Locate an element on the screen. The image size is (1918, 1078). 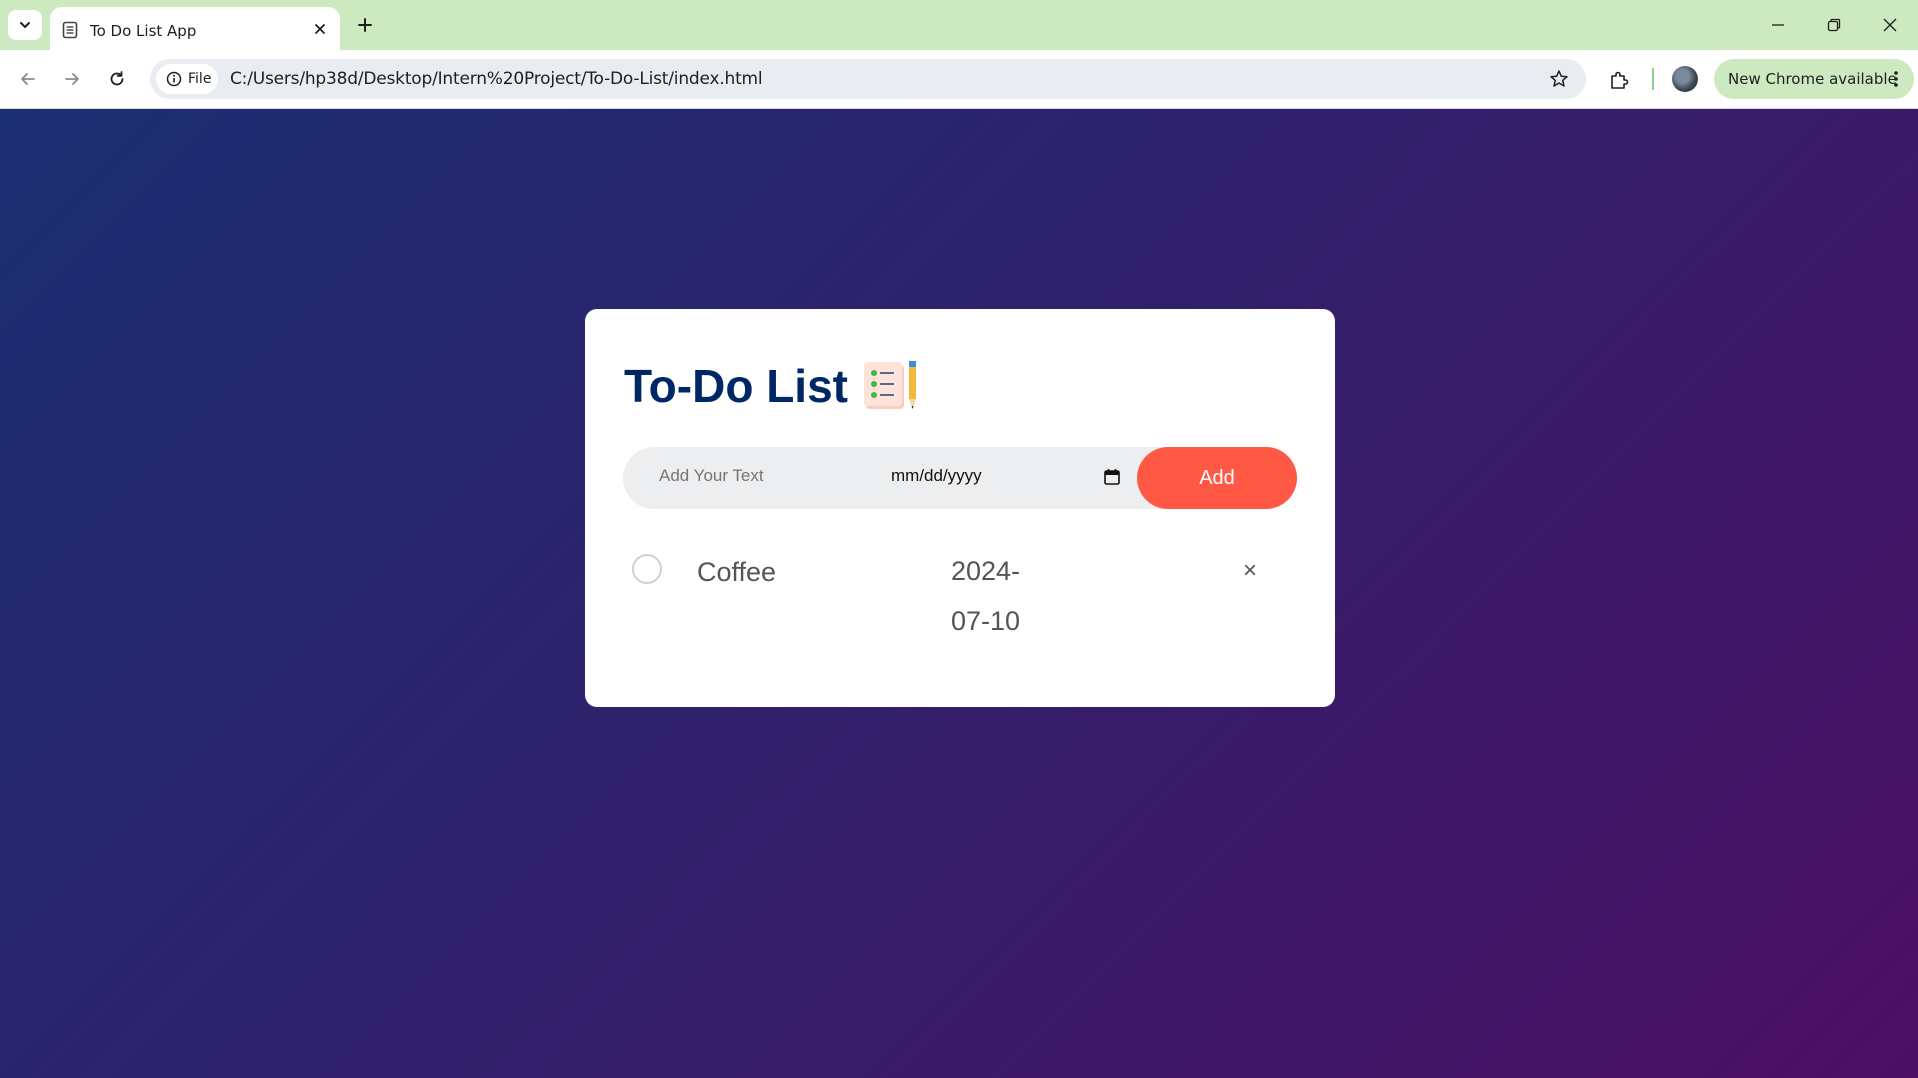
task-date: 2024-07-10 is located at coordinates (985, 596).